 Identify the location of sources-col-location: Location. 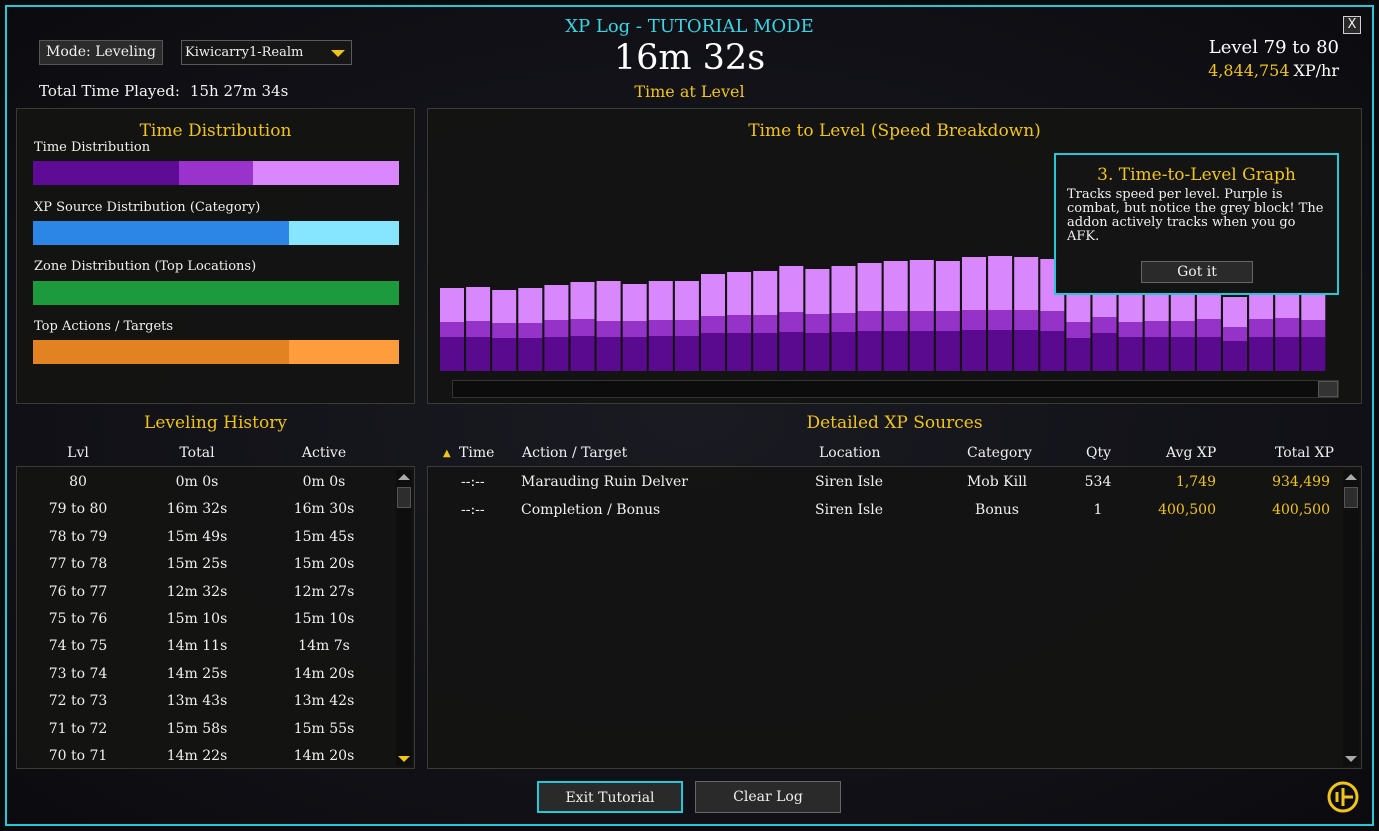
(849, 453).